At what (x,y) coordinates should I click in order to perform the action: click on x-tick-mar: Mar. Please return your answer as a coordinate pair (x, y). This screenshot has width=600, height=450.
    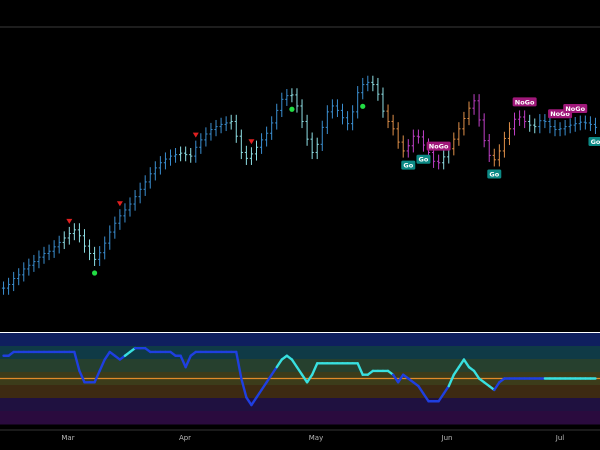
    Looking at the image, I should click on (67, 438).